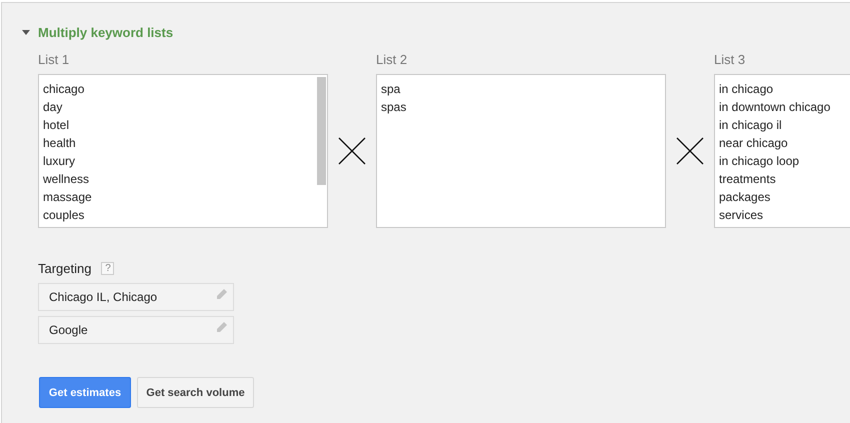  I want to click on keyword-item: health, so click(60, 143).